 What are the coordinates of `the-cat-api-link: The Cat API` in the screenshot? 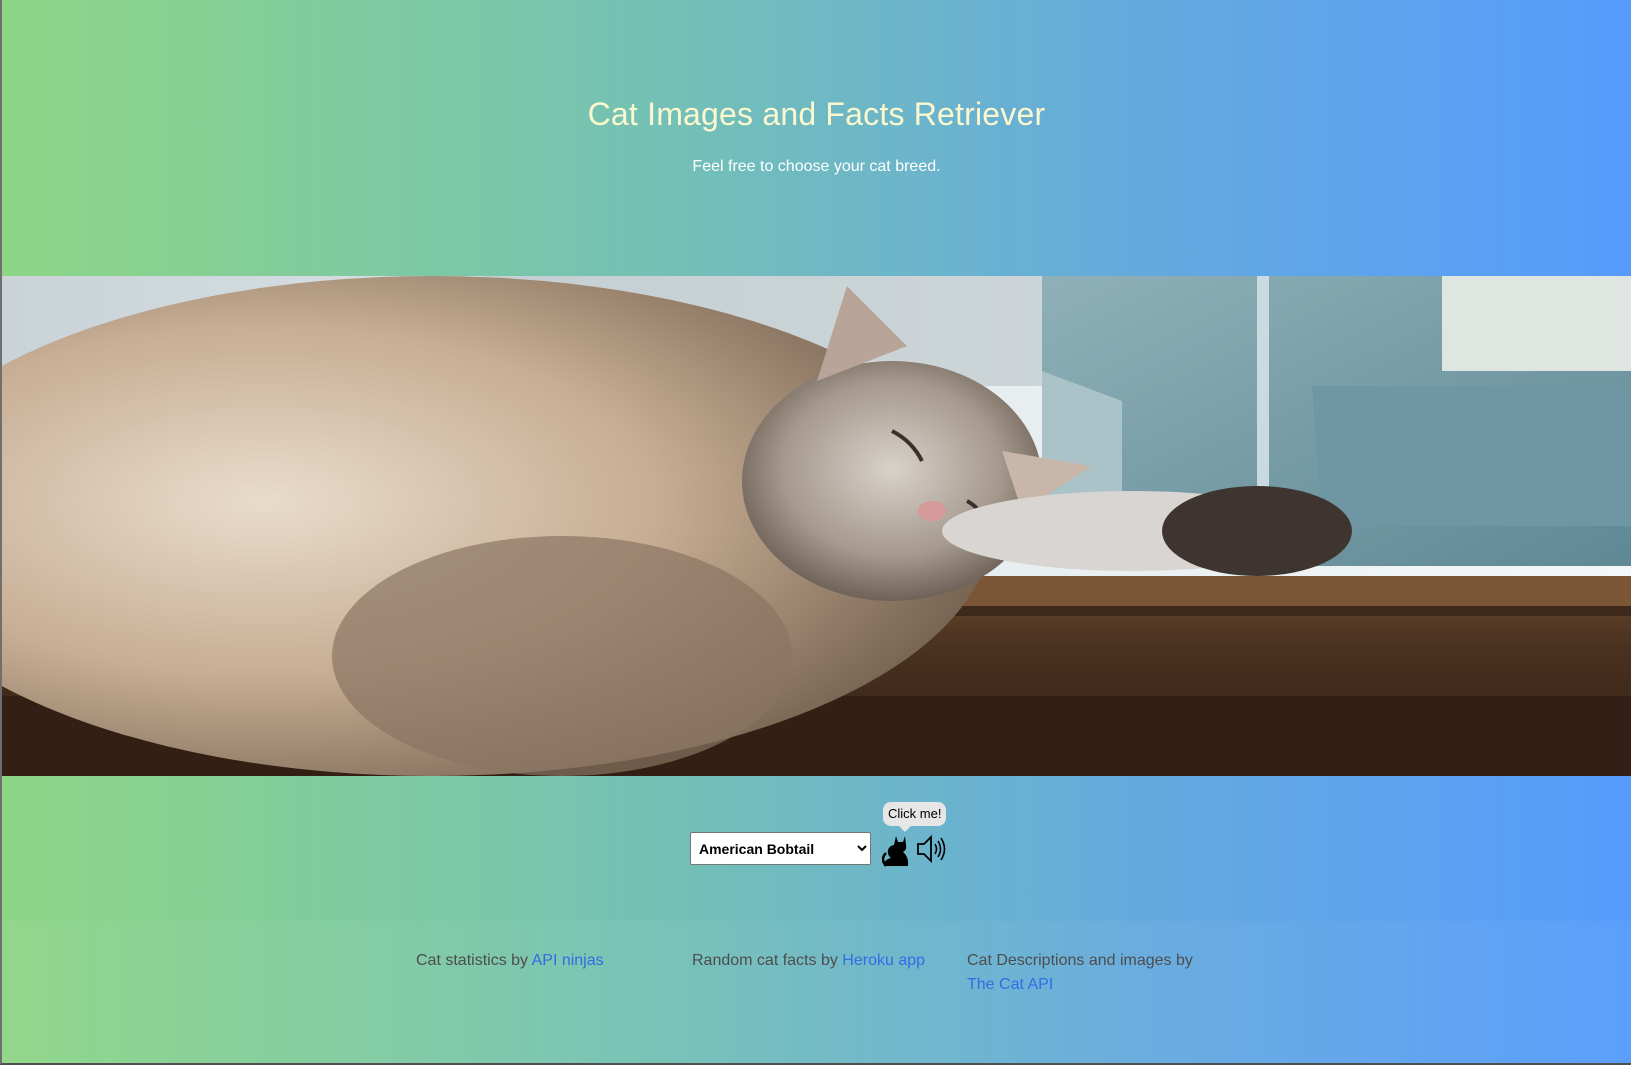 It's located at (1010, 984).